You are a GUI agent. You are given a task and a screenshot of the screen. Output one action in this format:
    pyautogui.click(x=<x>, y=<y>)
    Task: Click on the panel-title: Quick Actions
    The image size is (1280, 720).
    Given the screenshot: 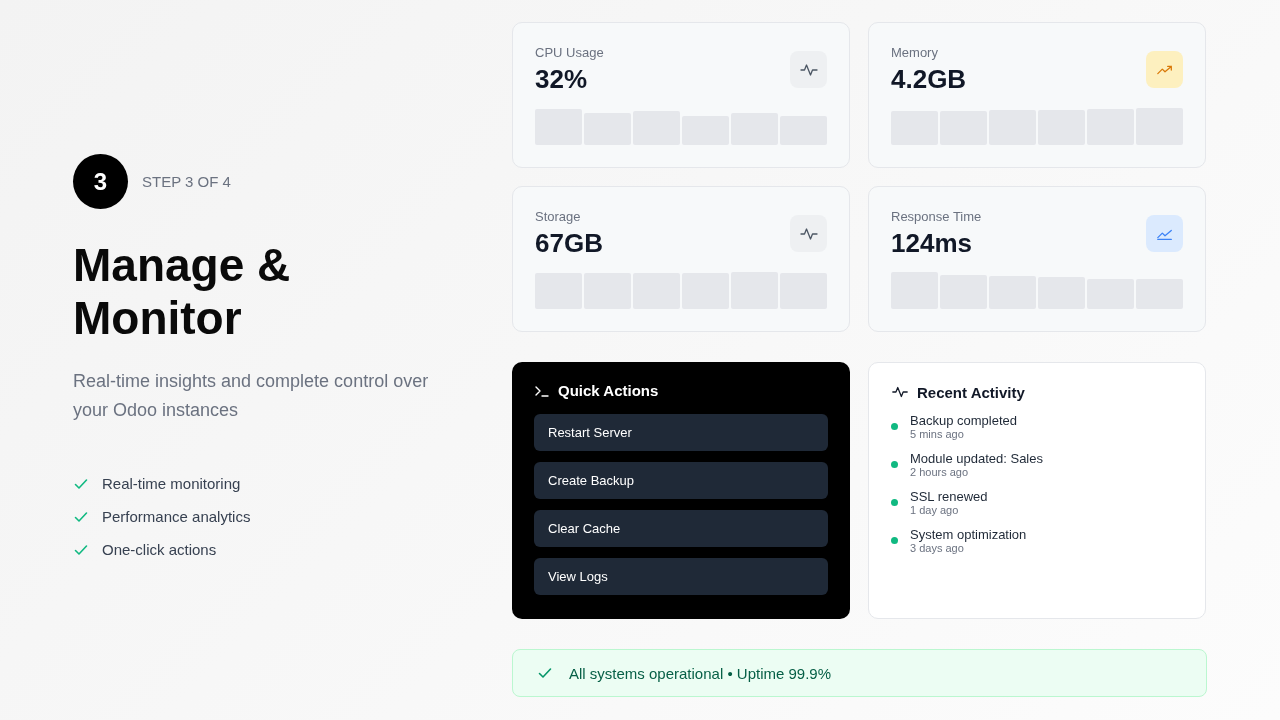 What is the action you would take?
    pyautogui.click(x=608, y=390)
    